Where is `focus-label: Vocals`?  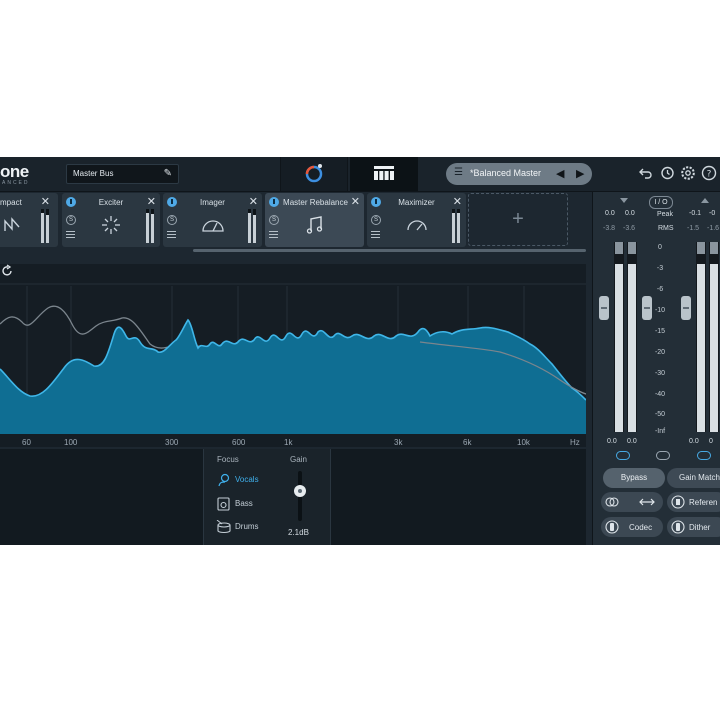
focus-label: Vocals is located at coordinates (247, 479).